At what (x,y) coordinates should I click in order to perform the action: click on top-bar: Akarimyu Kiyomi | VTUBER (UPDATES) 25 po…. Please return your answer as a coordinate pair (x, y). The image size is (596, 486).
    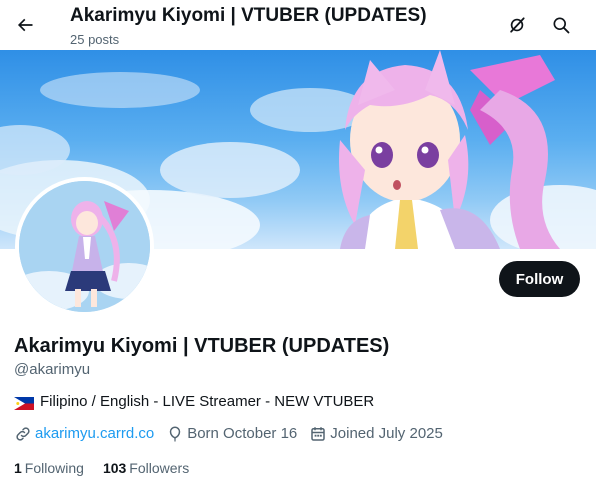
    Looking at the image, I should click on (298, 25).